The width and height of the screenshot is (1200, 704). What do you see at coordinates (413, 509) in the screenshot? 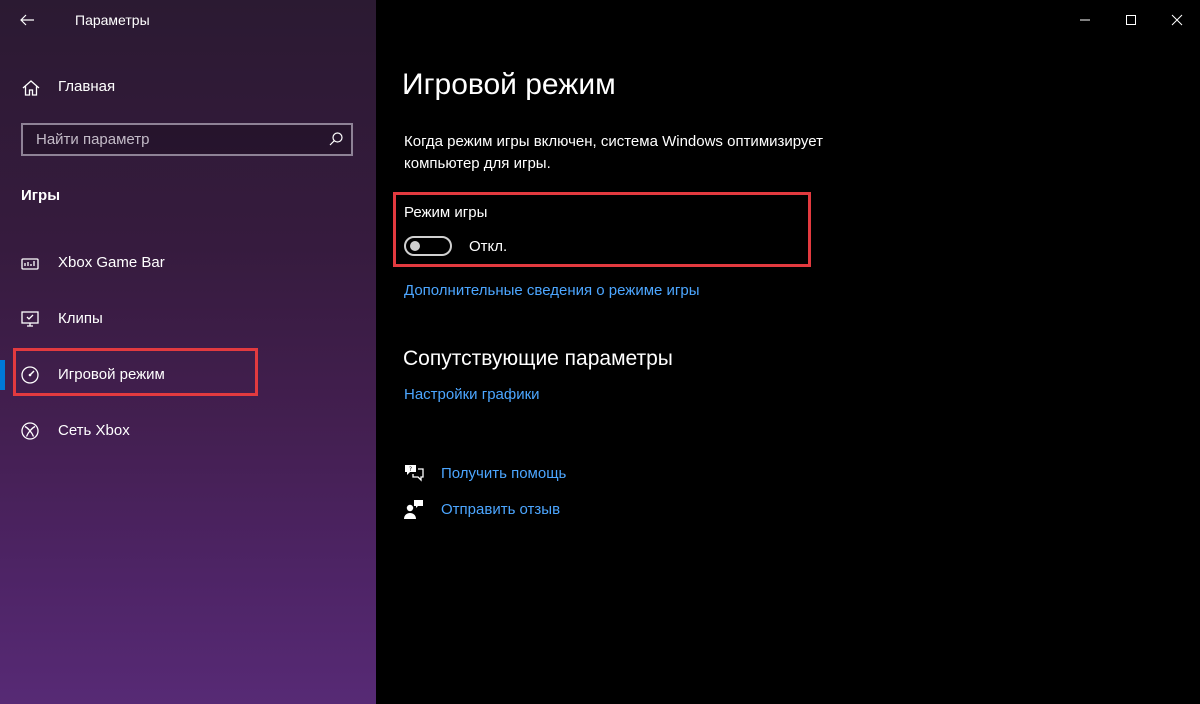
I see `feedback-person-icon` at bounding box center [413, 509].